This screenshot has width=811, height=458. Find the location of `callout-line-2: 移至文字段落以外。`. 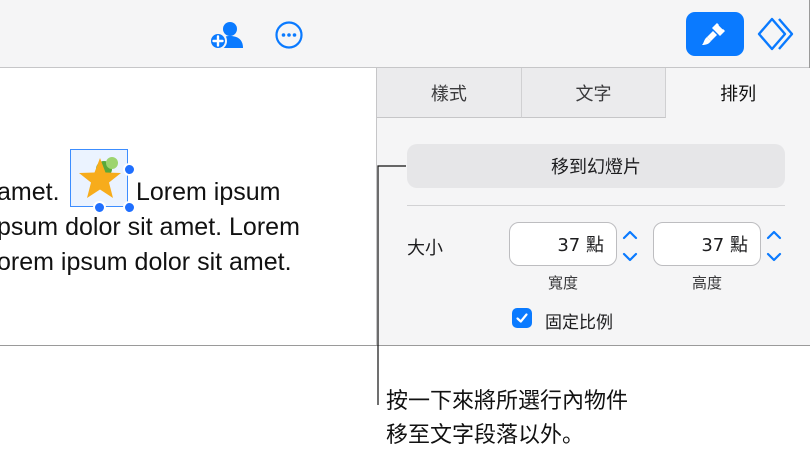

callout-line-2: 移至文字段落以外。 is located at coordinates (485, 435).